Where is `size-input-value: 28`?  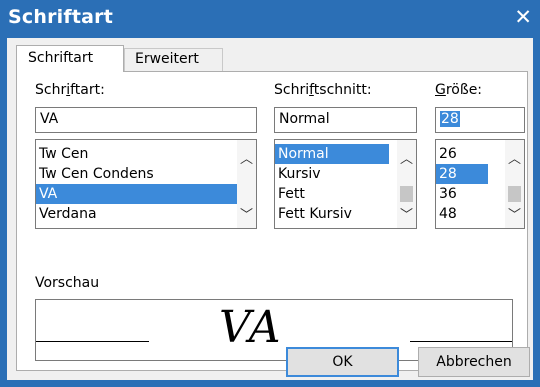
size-input-value: 28 is located at coordinates (450, 119).